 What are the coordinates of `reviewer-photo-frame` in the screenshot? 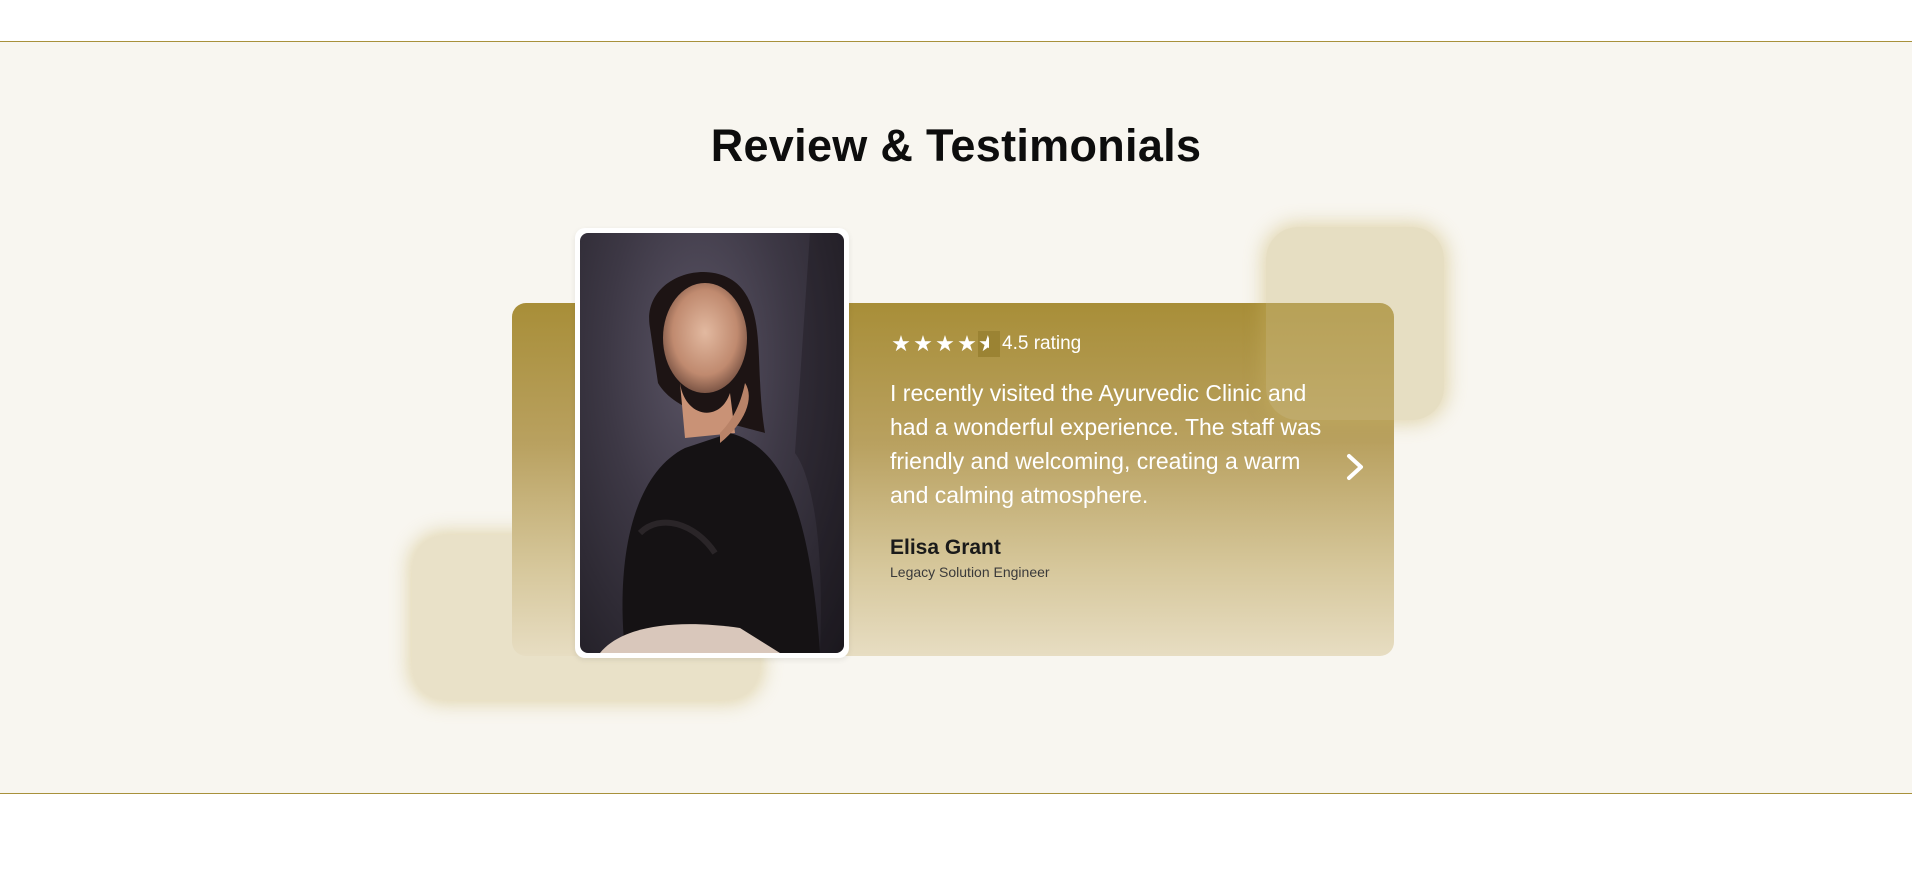 It's located at (712, 443).